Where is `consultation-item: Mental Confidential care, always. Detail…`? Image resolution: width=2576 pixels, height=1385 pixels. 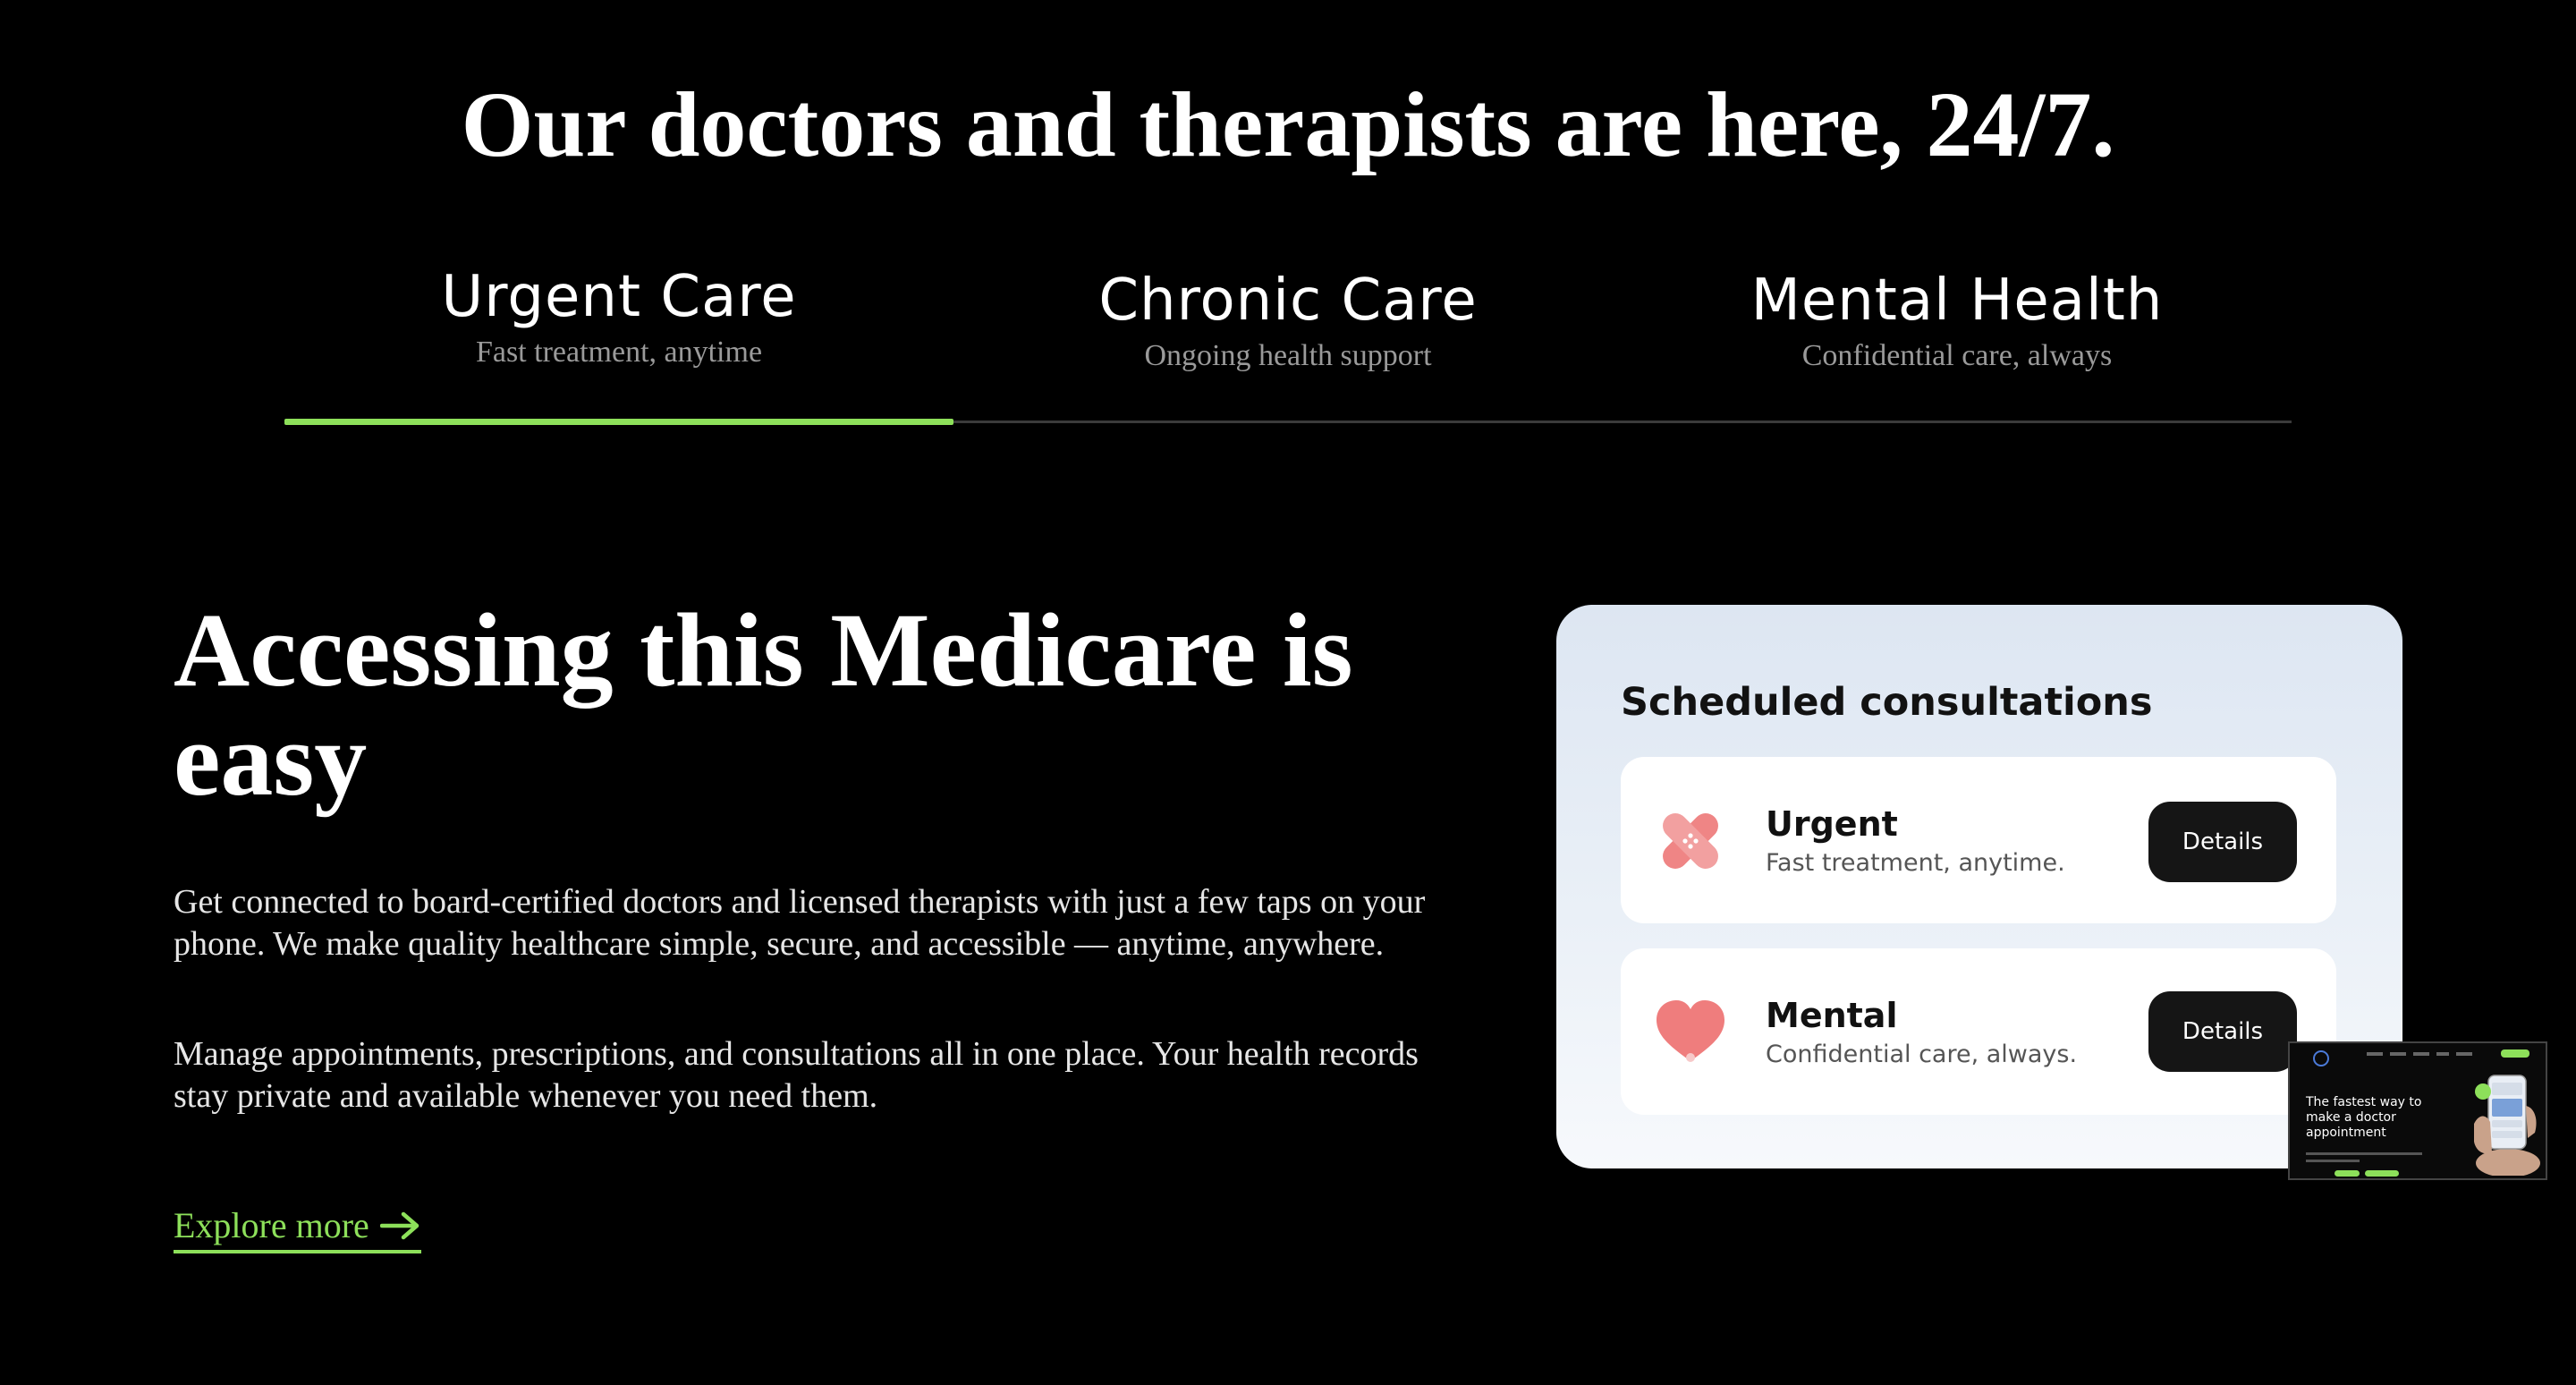
consultation-item: Mental Confidential care, always. Detail… is located at coordinates (1978, 1031).